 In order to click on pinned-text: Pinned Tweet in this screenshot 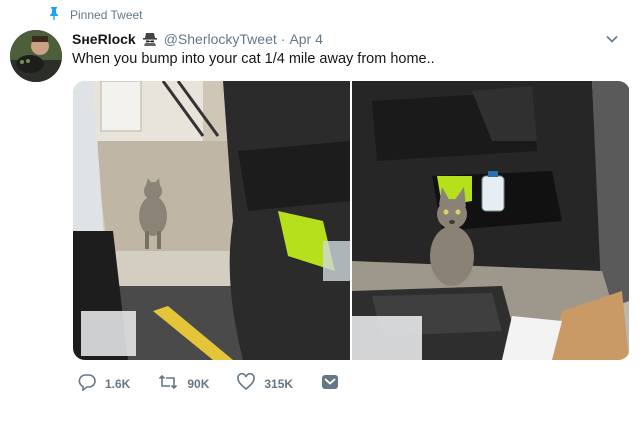, I will do `click(106, 15)`.